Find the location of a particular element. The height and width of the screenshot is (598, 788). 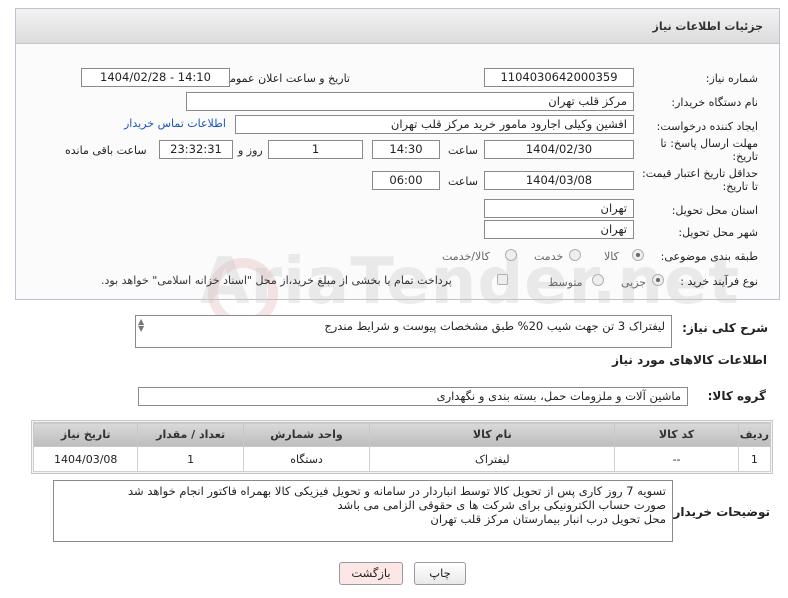

category-radio-service is located at coordinates (575, 255).